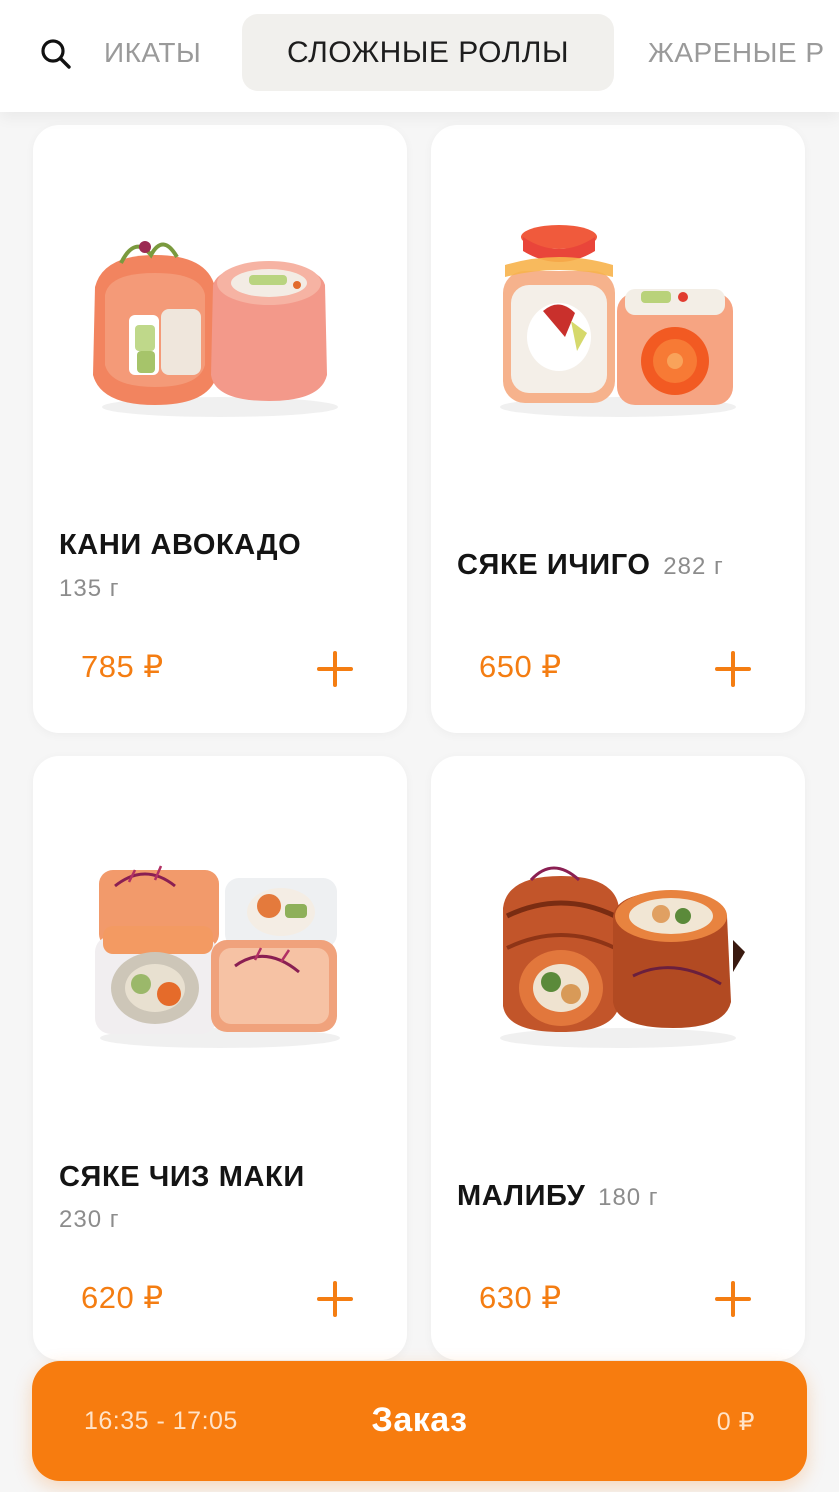 The width and height of the screenshot is (839, 1492). What do you see at coordinates (428, 52) in the screenshot?
I see `tab-complex-rolls: СЛОЖНЫЕ РОЛЛЫ` at bounding box center [428, 52].